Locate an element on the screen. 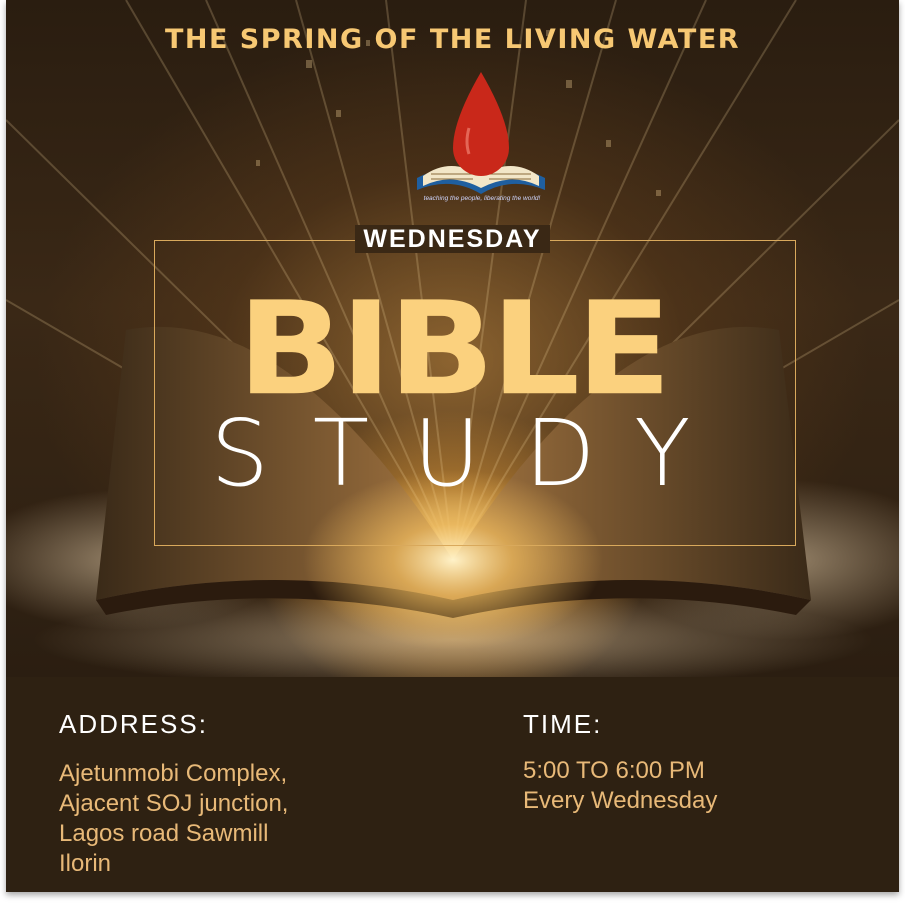 The image size is (905, 905). ministry-logo is located at coordinates (481, 133).